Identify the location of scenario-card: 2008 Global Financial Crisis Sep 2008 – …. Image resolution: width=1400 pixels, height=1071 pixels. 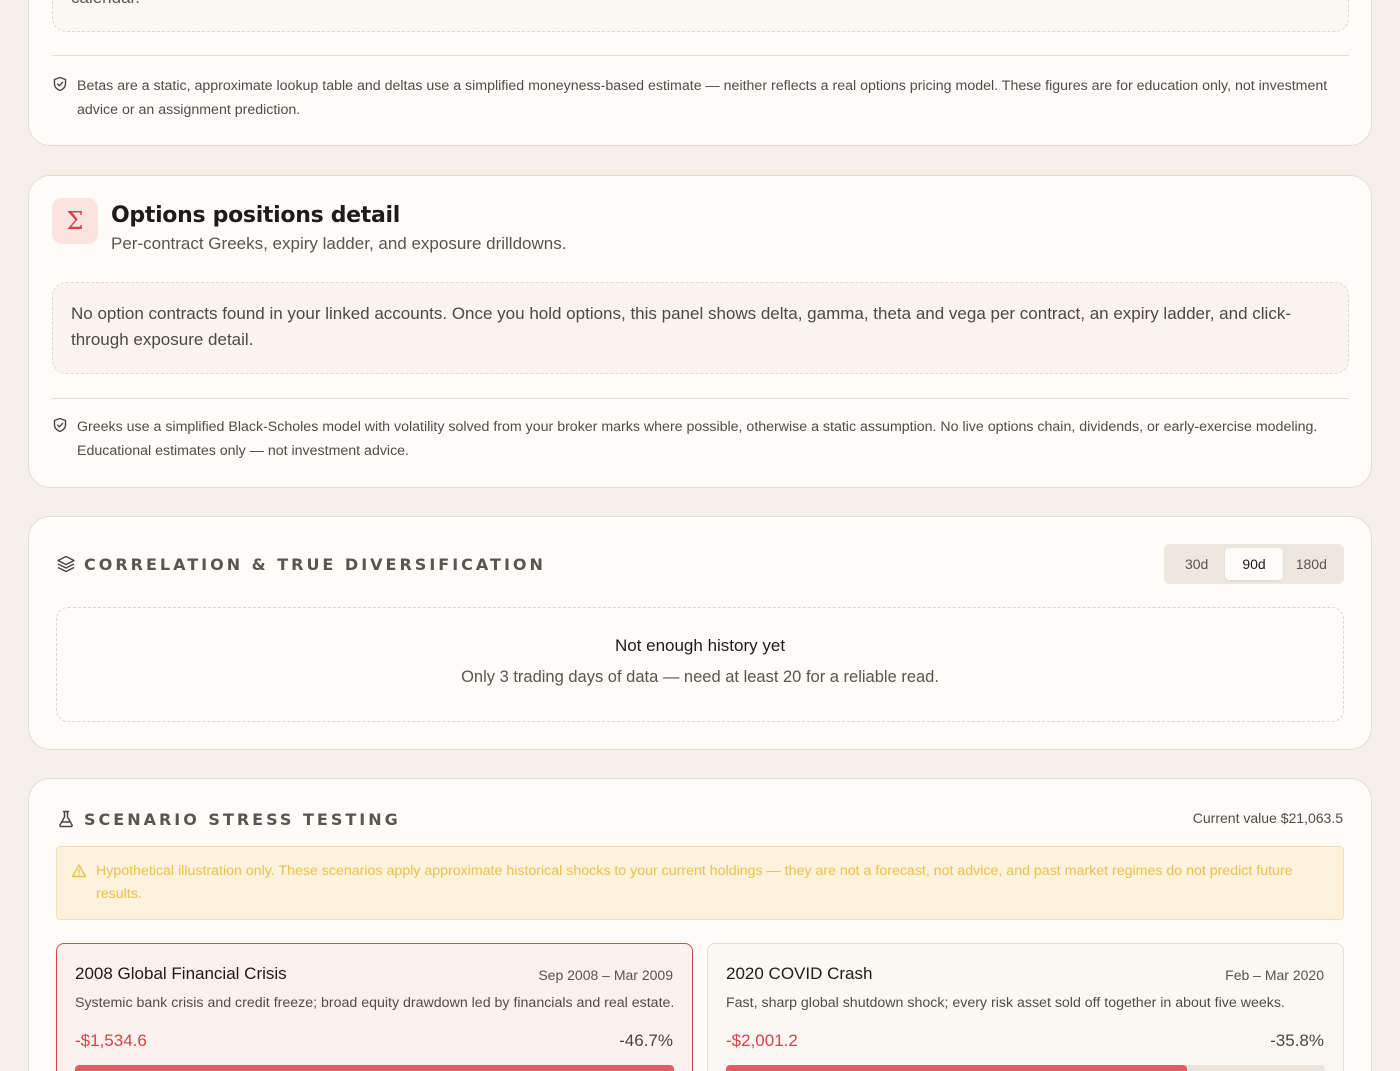
(374, 1007).